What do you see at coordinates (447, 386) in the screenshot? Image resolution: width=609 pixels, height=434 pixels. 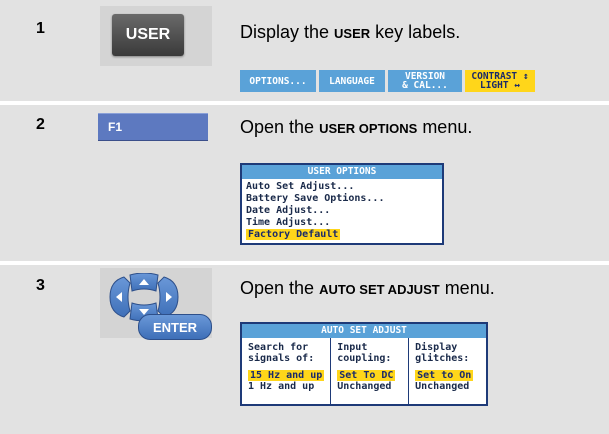 I see `option-glitches-unchanged: Unchanged` at bounding box center [447, 386].